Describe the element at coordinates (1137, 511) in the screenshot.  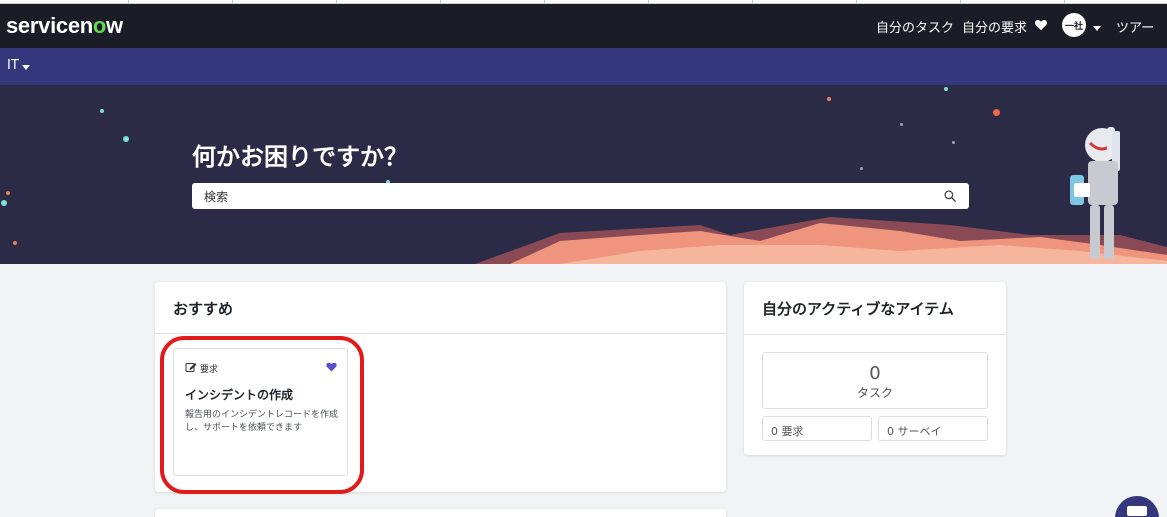
I see `chat-icon` at that location.